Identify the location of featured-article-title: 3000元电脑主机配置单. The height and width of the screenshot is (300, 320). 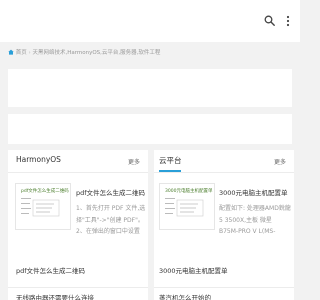
(253, 192).